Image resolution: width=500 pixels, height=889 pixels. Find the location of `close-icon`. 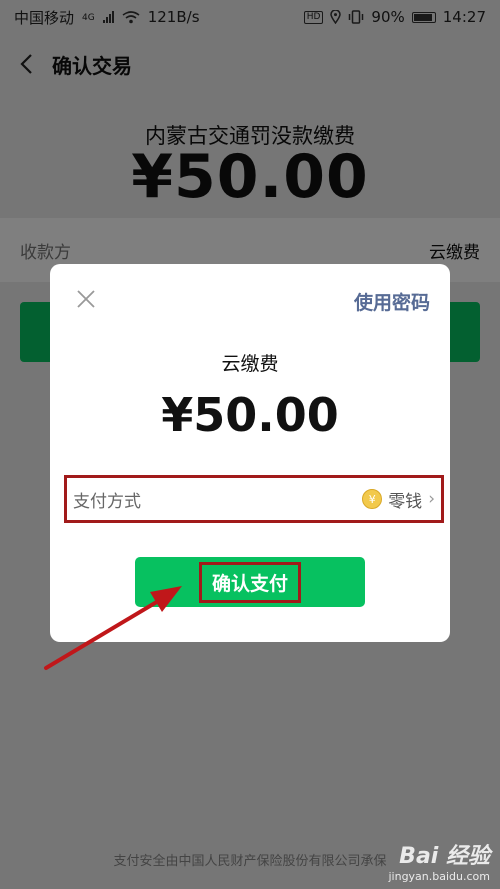

close-icon is located at coordinates (86, 299).